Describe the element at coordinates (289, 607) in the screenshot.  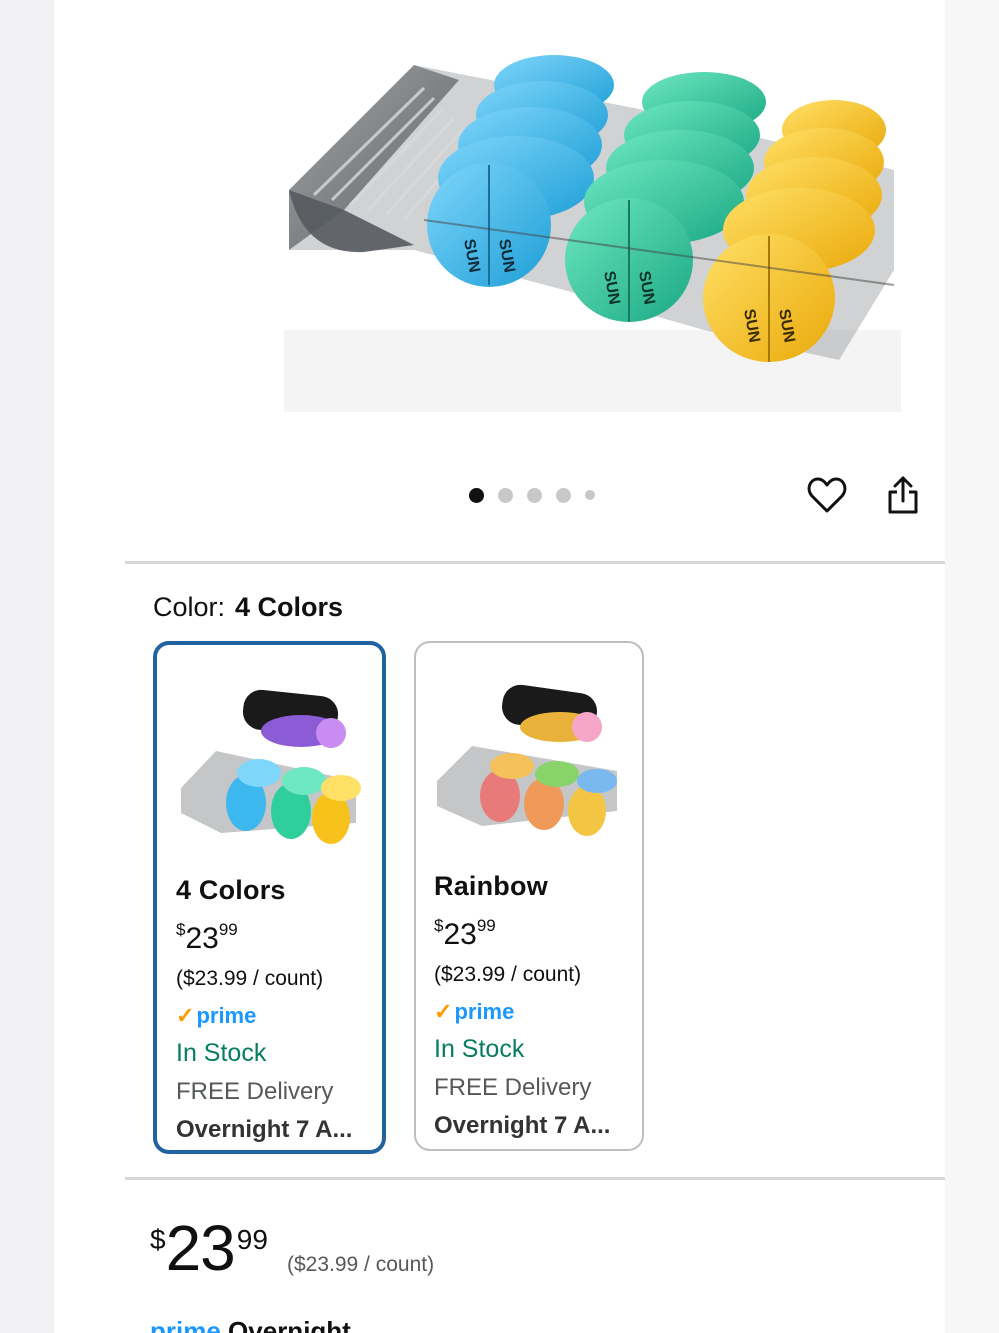
I see `color-label-value: 4 Colors` at that location.